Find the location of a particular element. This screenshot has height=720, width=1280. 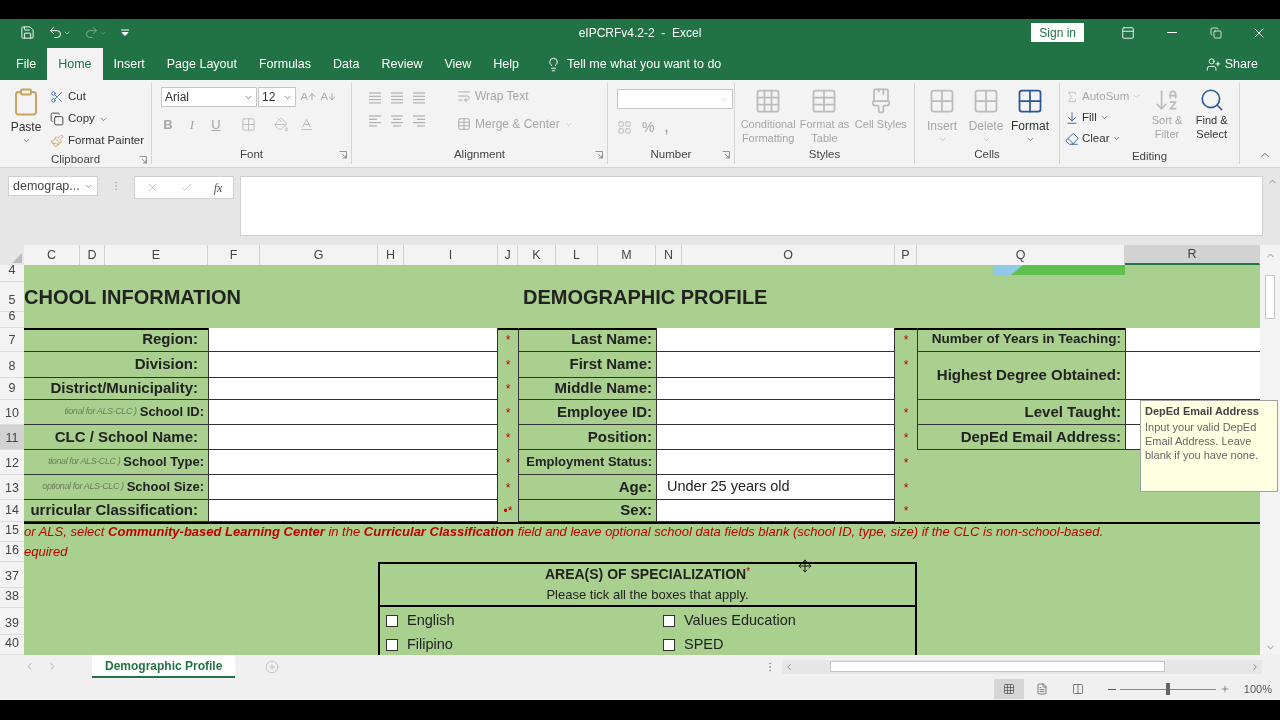

scroll-left-icon is located at coordinates (789, 666).